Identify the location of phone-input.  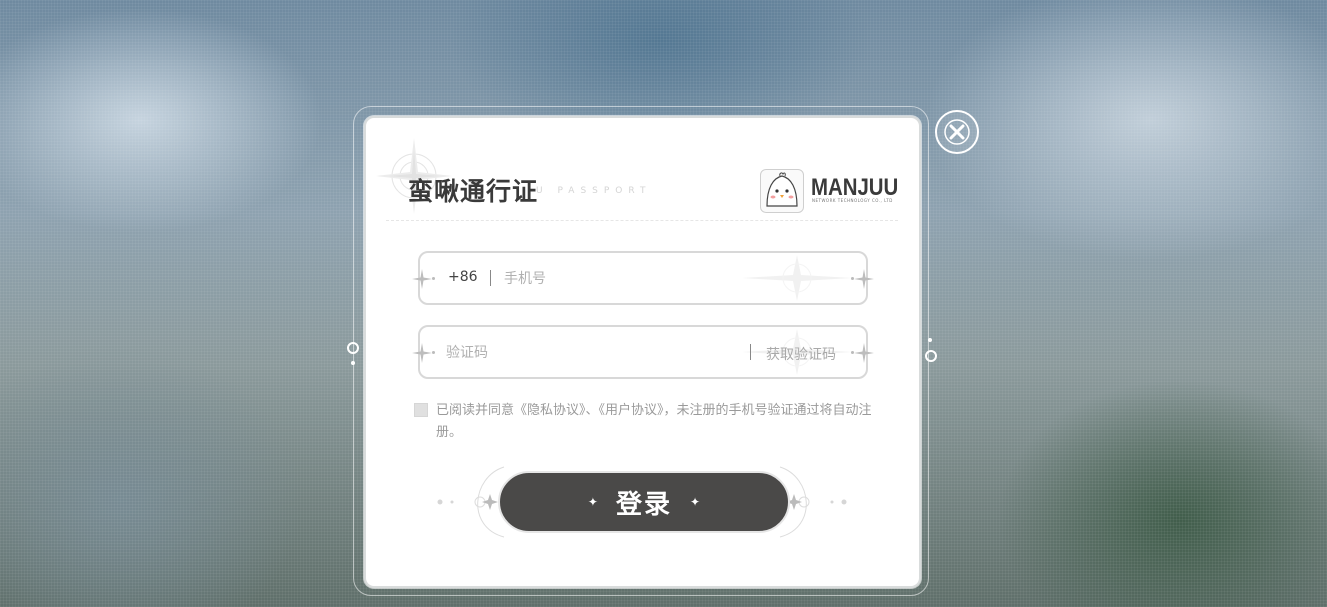
(654, 279).